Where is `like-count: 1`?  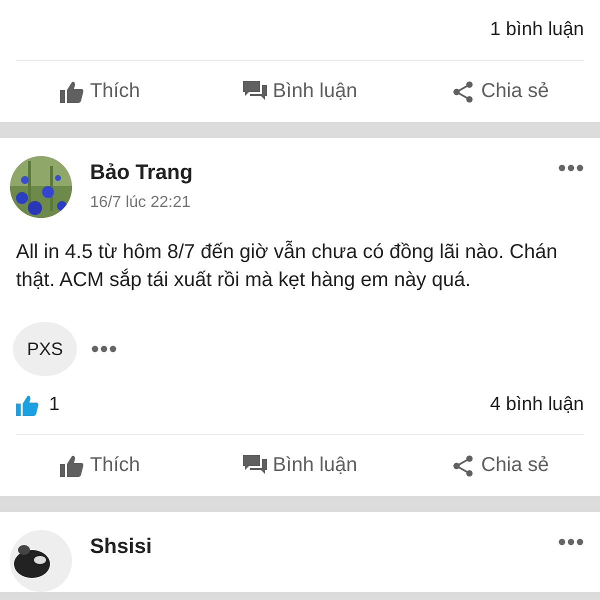 like-count: 1 is located at coordinates (54, 405).